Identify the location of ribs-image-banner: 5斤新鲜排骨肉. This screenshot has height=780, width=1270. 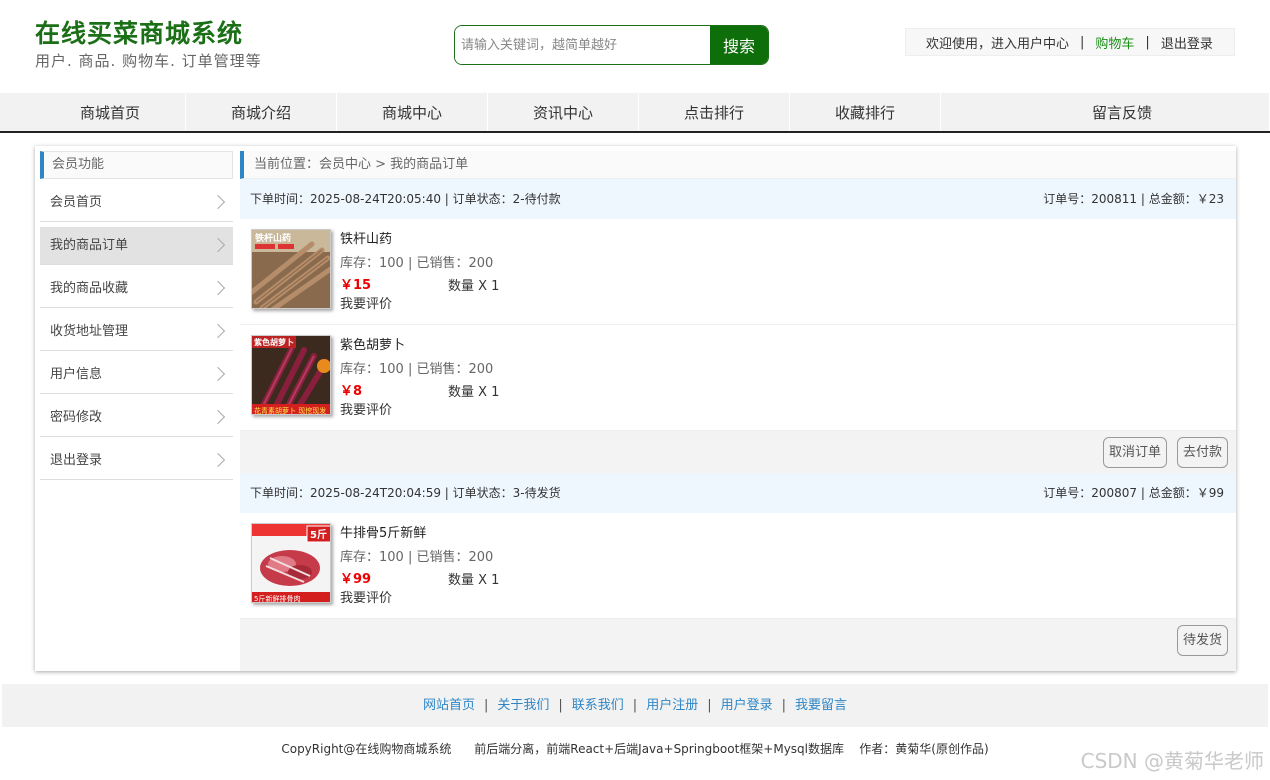
(277, 598).